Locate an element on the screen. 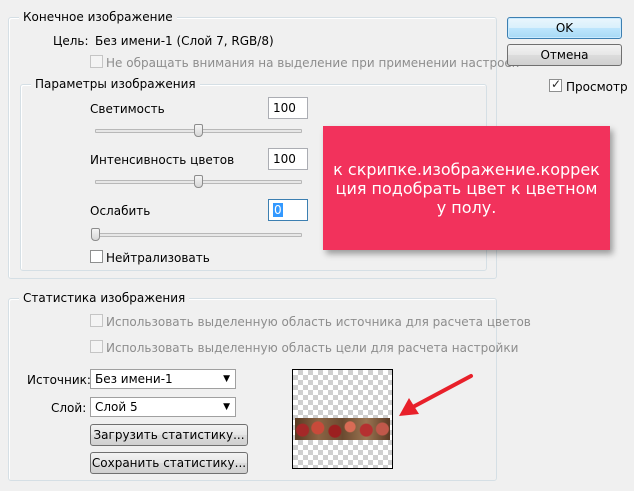 The image size is (634, 491). target-value: Без имени-1 (Слой 7, RGB/8) is located at coordinates (184, 41).